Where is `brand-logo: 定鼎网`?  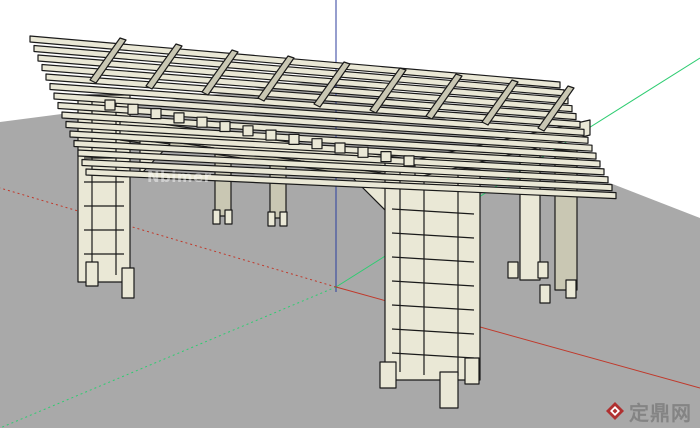
brand-logo: 定鼎网 is located at coordinates (648, 411).